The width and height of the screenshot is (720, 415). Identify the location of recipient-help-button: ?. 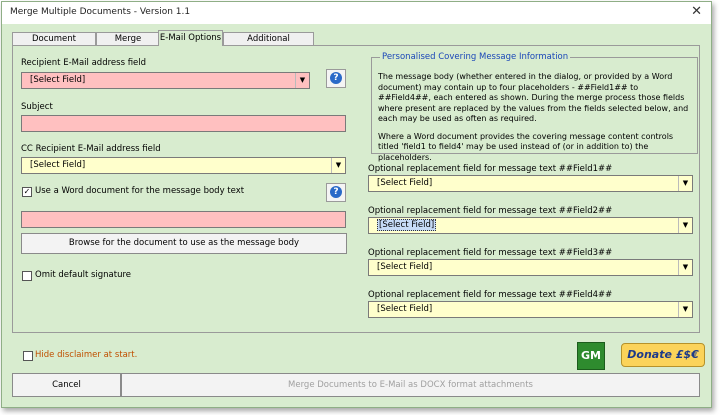
(336, 78).